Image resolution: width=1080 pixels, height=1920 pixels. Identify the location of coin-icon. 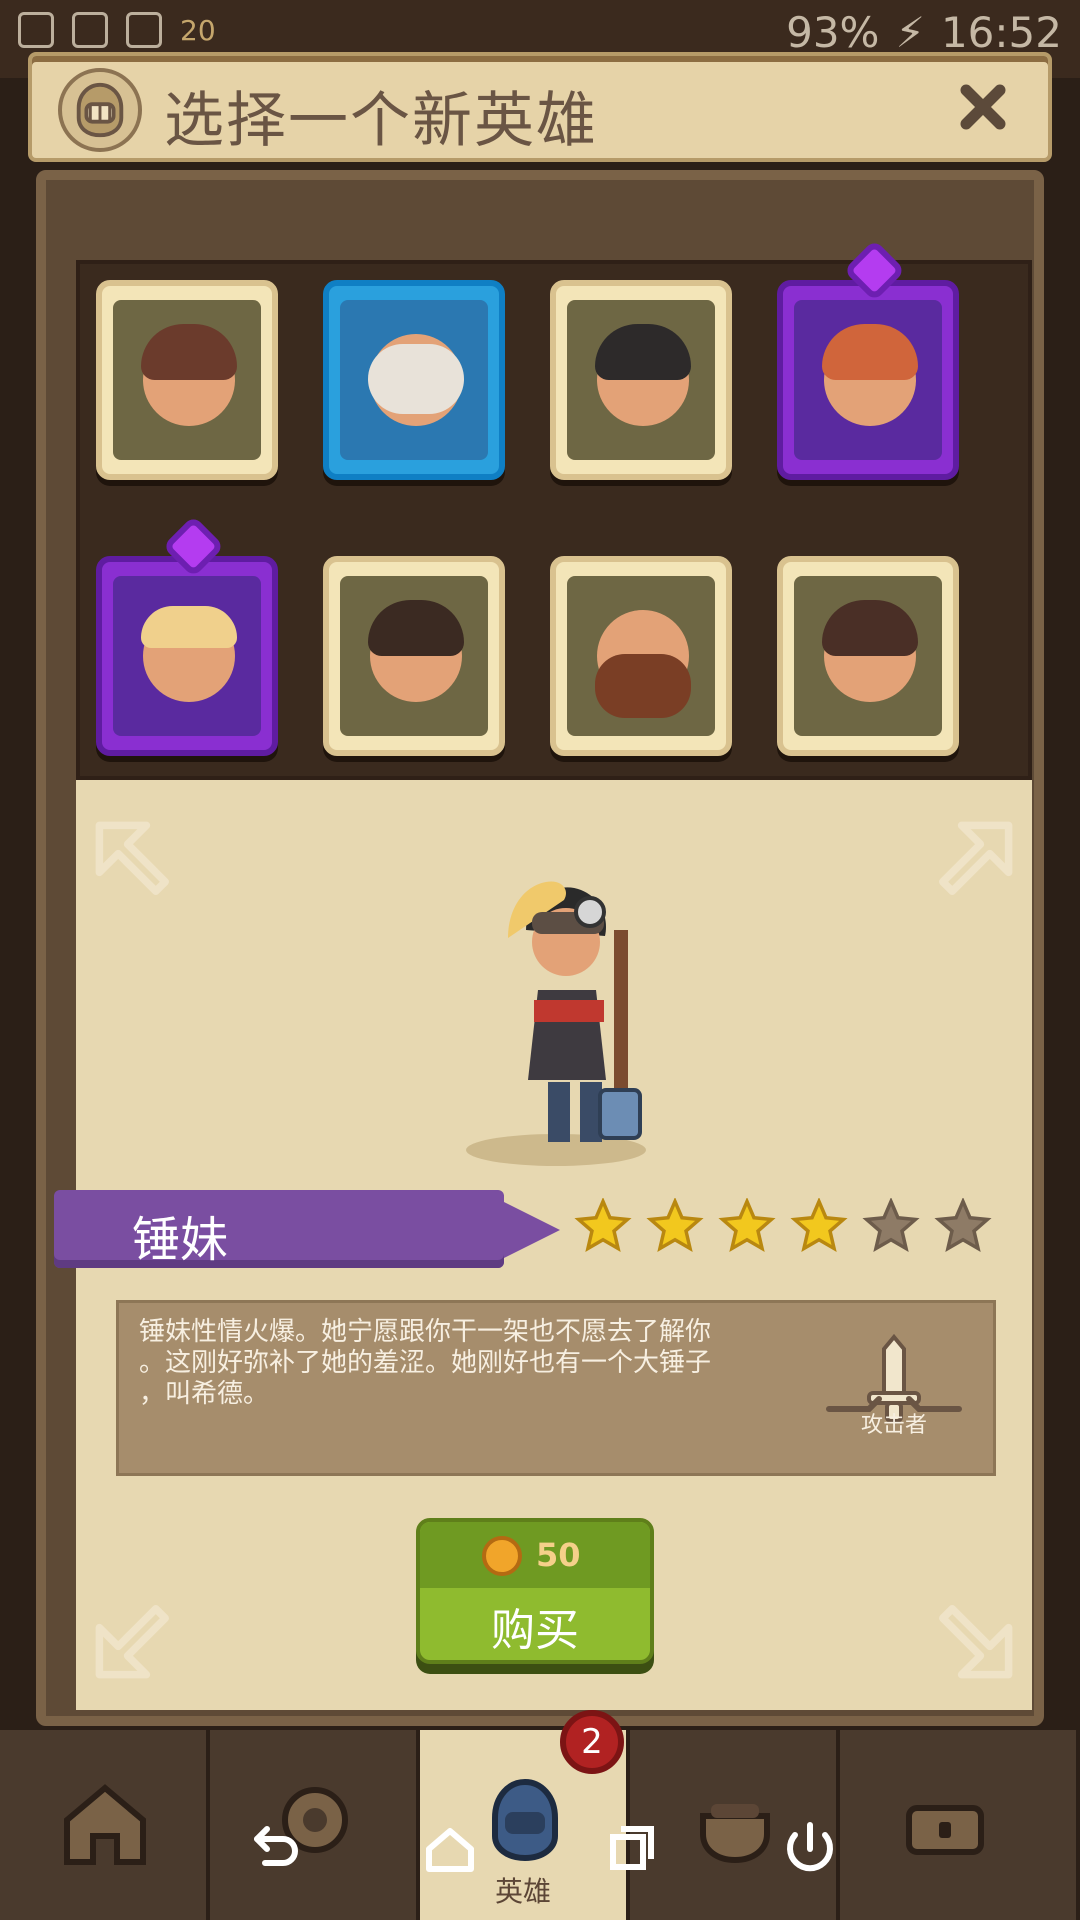
(502, 1556).